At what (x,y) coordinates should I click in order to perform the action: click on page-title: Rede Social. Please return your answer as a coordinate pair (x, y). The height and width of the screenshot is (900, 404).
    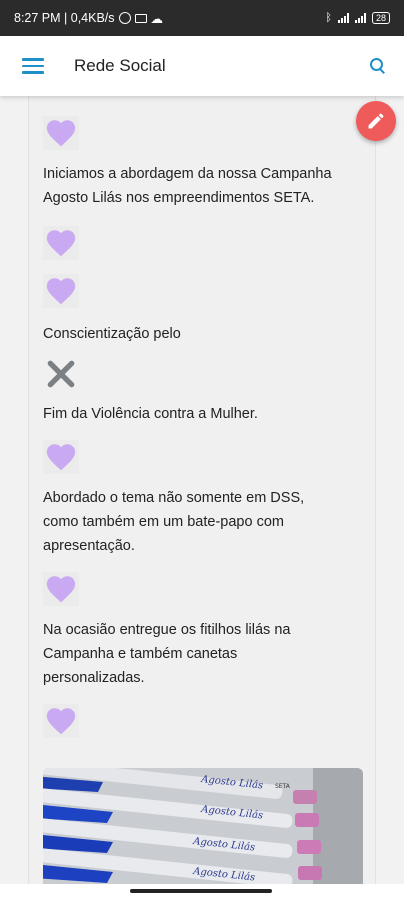
    Looking at the image, I should click on (120, 65).